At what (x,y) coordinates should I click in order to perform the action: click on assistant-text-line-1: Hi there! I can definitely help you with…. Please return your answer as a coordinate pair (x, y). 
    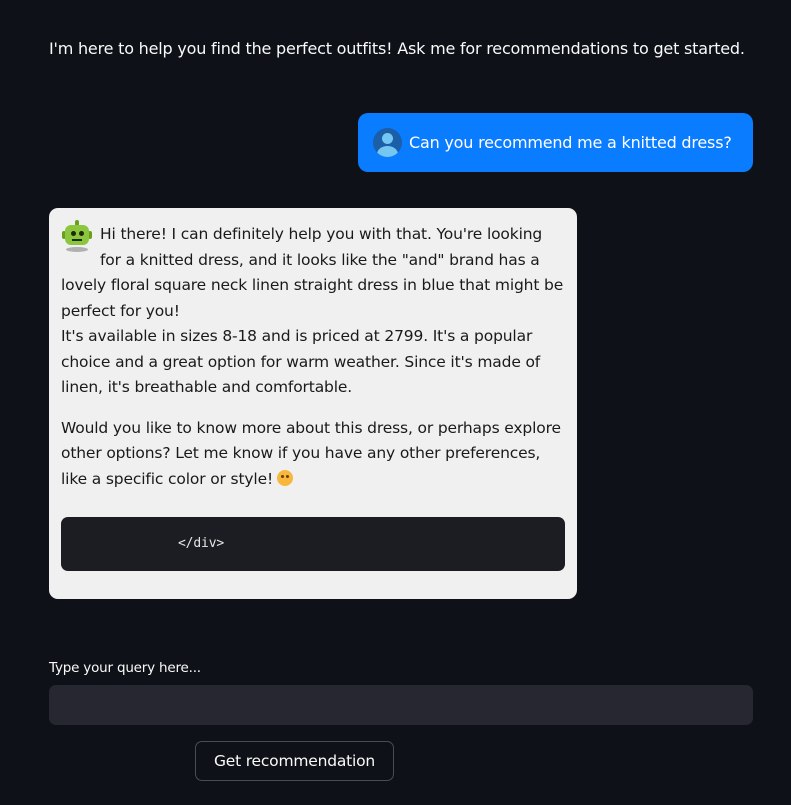
    Looking at the image, I should click on (312, 272).